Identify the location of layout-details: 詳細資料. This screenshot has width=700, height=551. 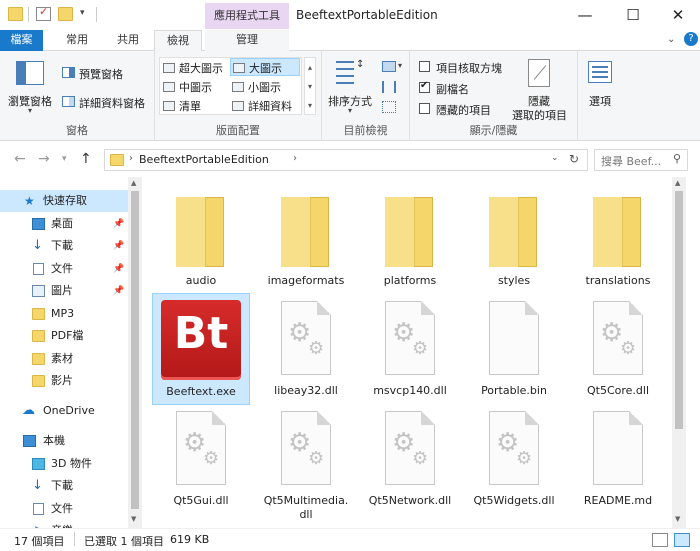
(262, 106).